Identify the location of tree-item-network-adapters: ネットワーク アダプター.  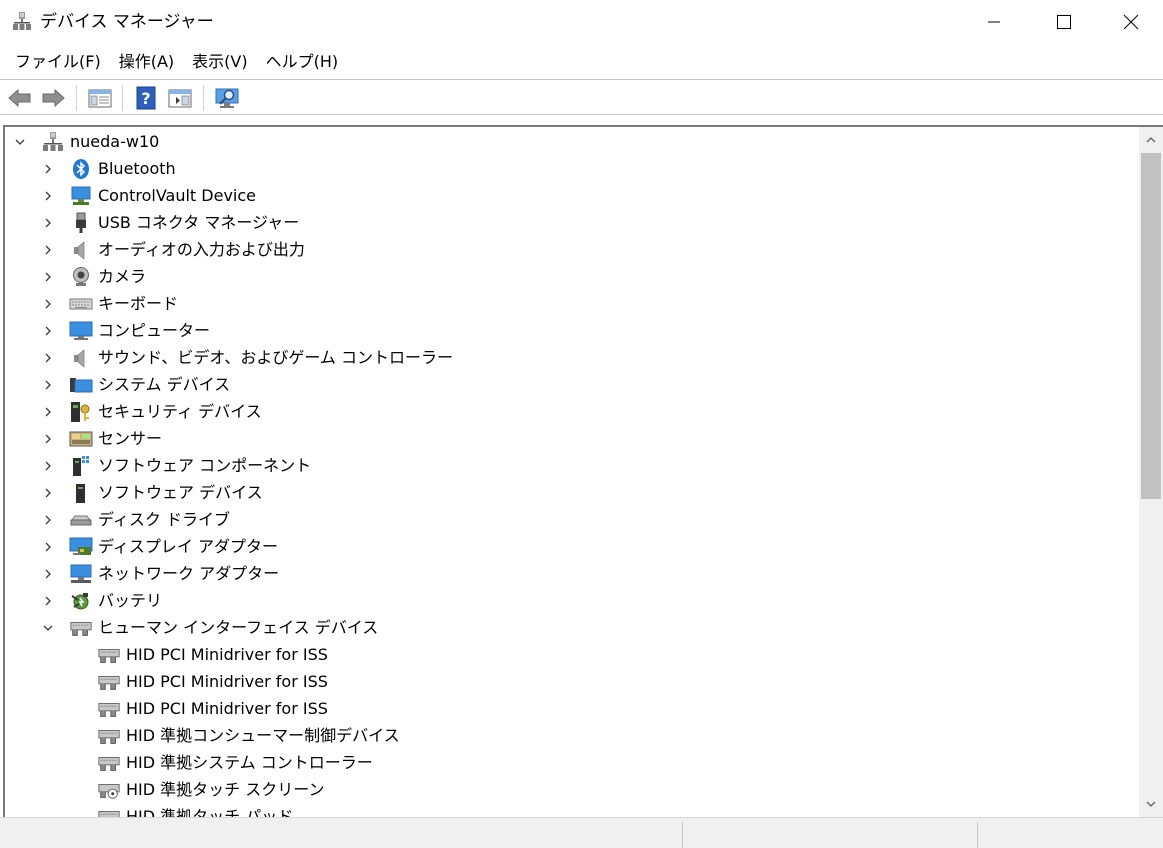
(160, 573).